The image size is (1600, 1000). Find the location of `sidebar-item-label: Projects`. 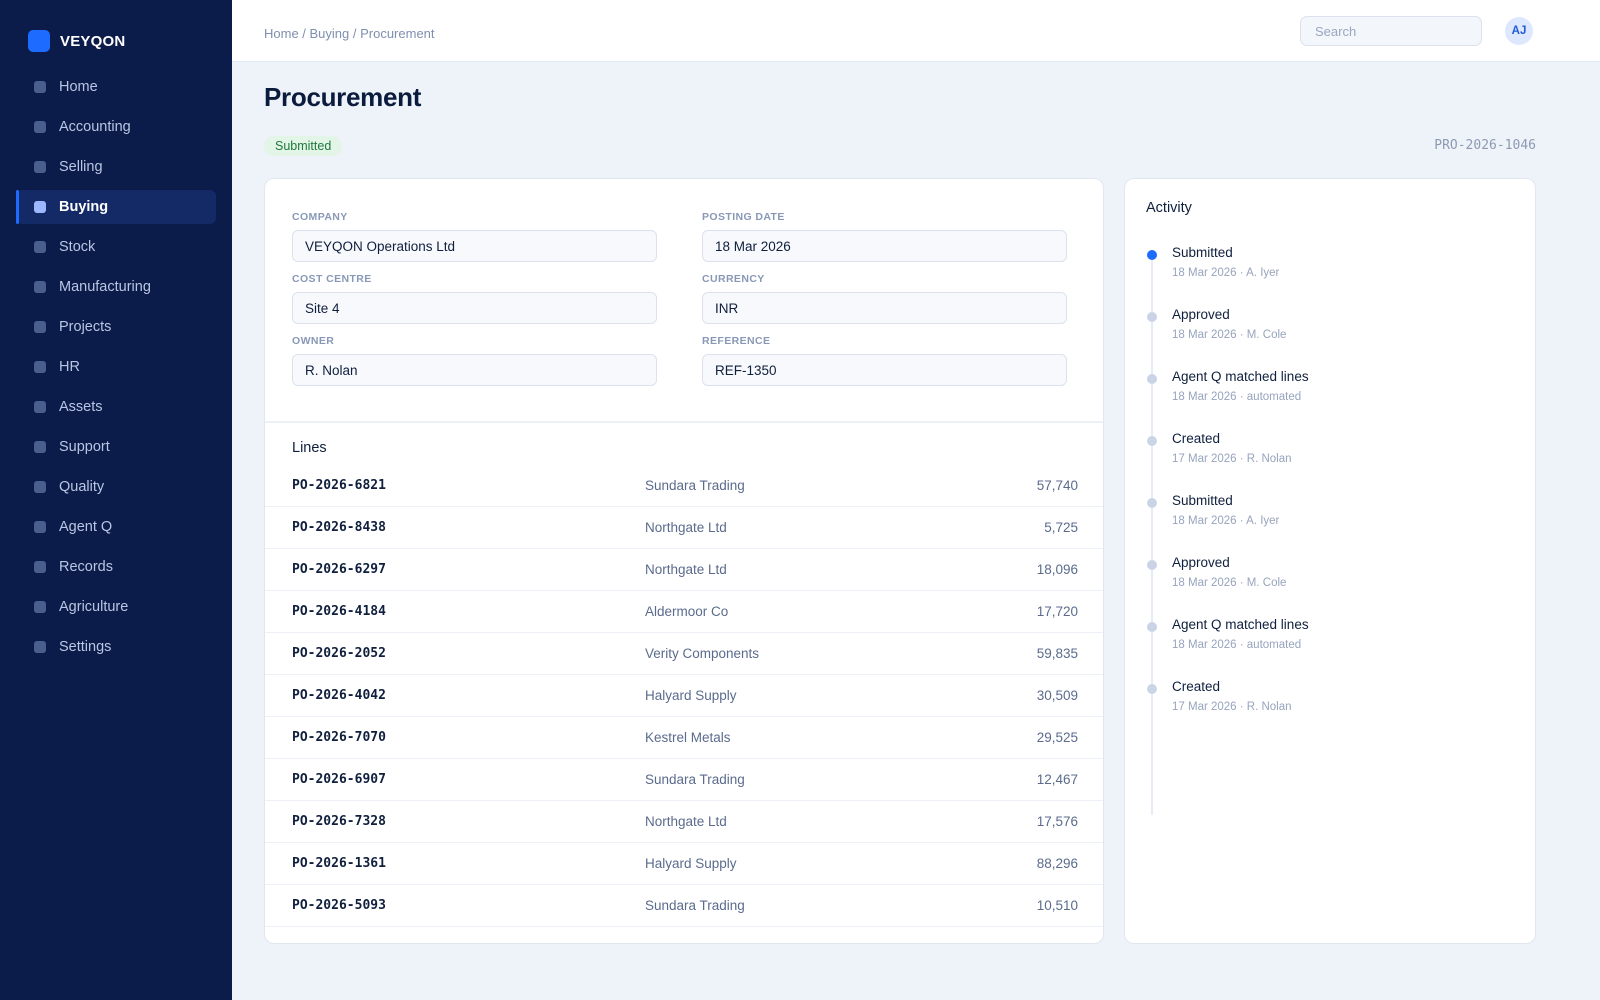

sidebar-item-label: Projects is located at coordinates (85, 327).